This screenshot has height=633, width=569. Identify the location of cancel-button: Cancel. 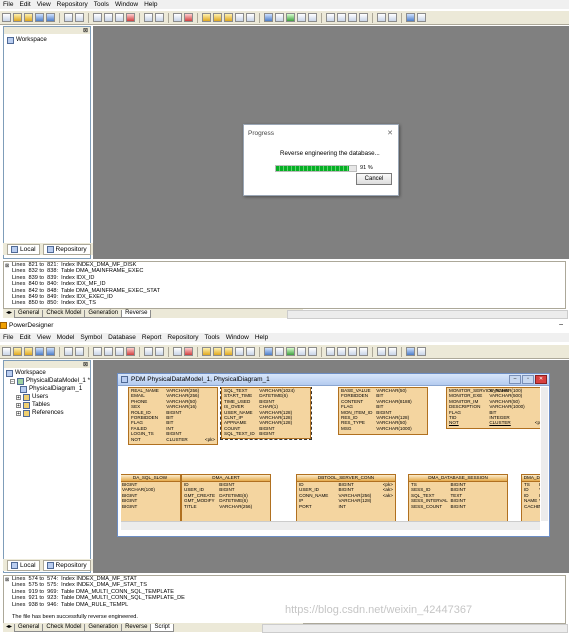
(374, 179).